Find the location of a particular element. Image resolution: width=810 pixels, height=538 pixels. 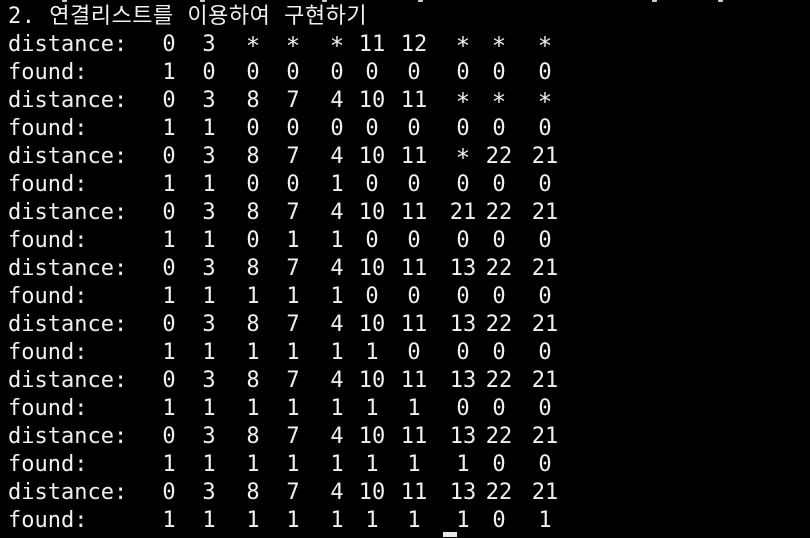

found-line: found: 1 1 1 1 1 1 1 1 0 0 is located at coordinates (408, 465).